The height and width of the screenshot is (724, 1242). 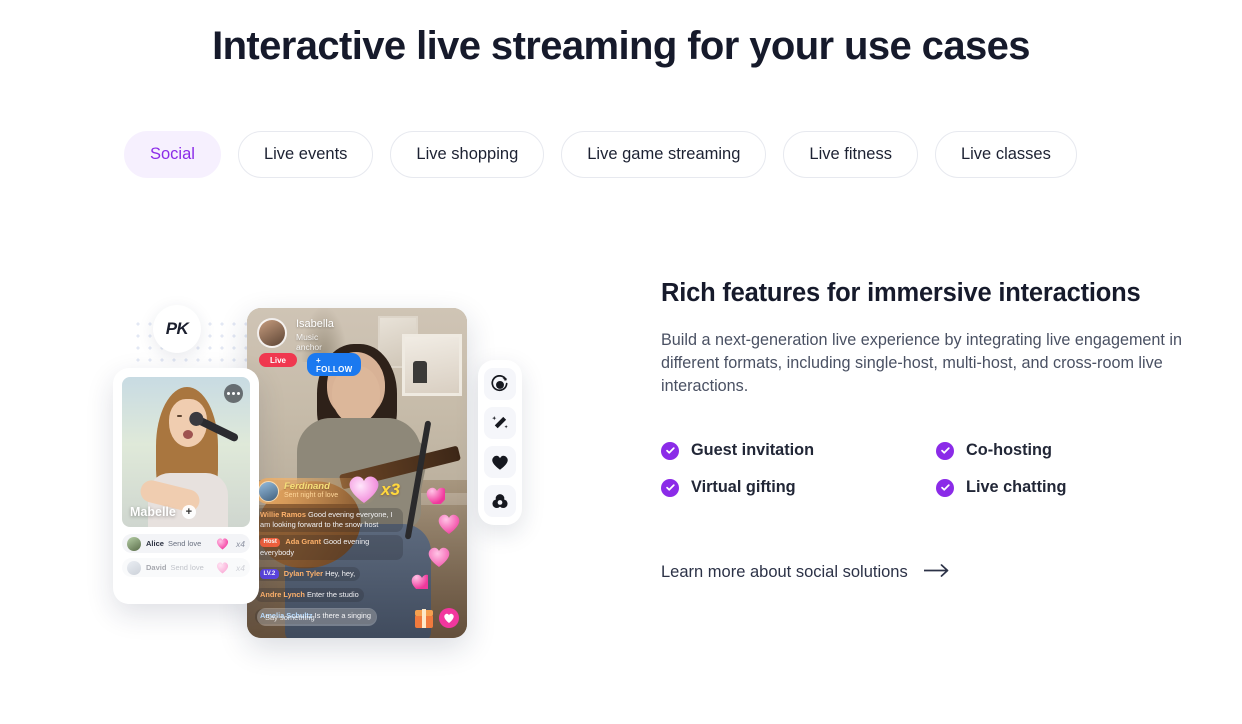 What do you see at coordinates (784, 572) in the screenshot?
I see `learn-more-label: Learn more about social solutions` at bounding box center [784, 572].